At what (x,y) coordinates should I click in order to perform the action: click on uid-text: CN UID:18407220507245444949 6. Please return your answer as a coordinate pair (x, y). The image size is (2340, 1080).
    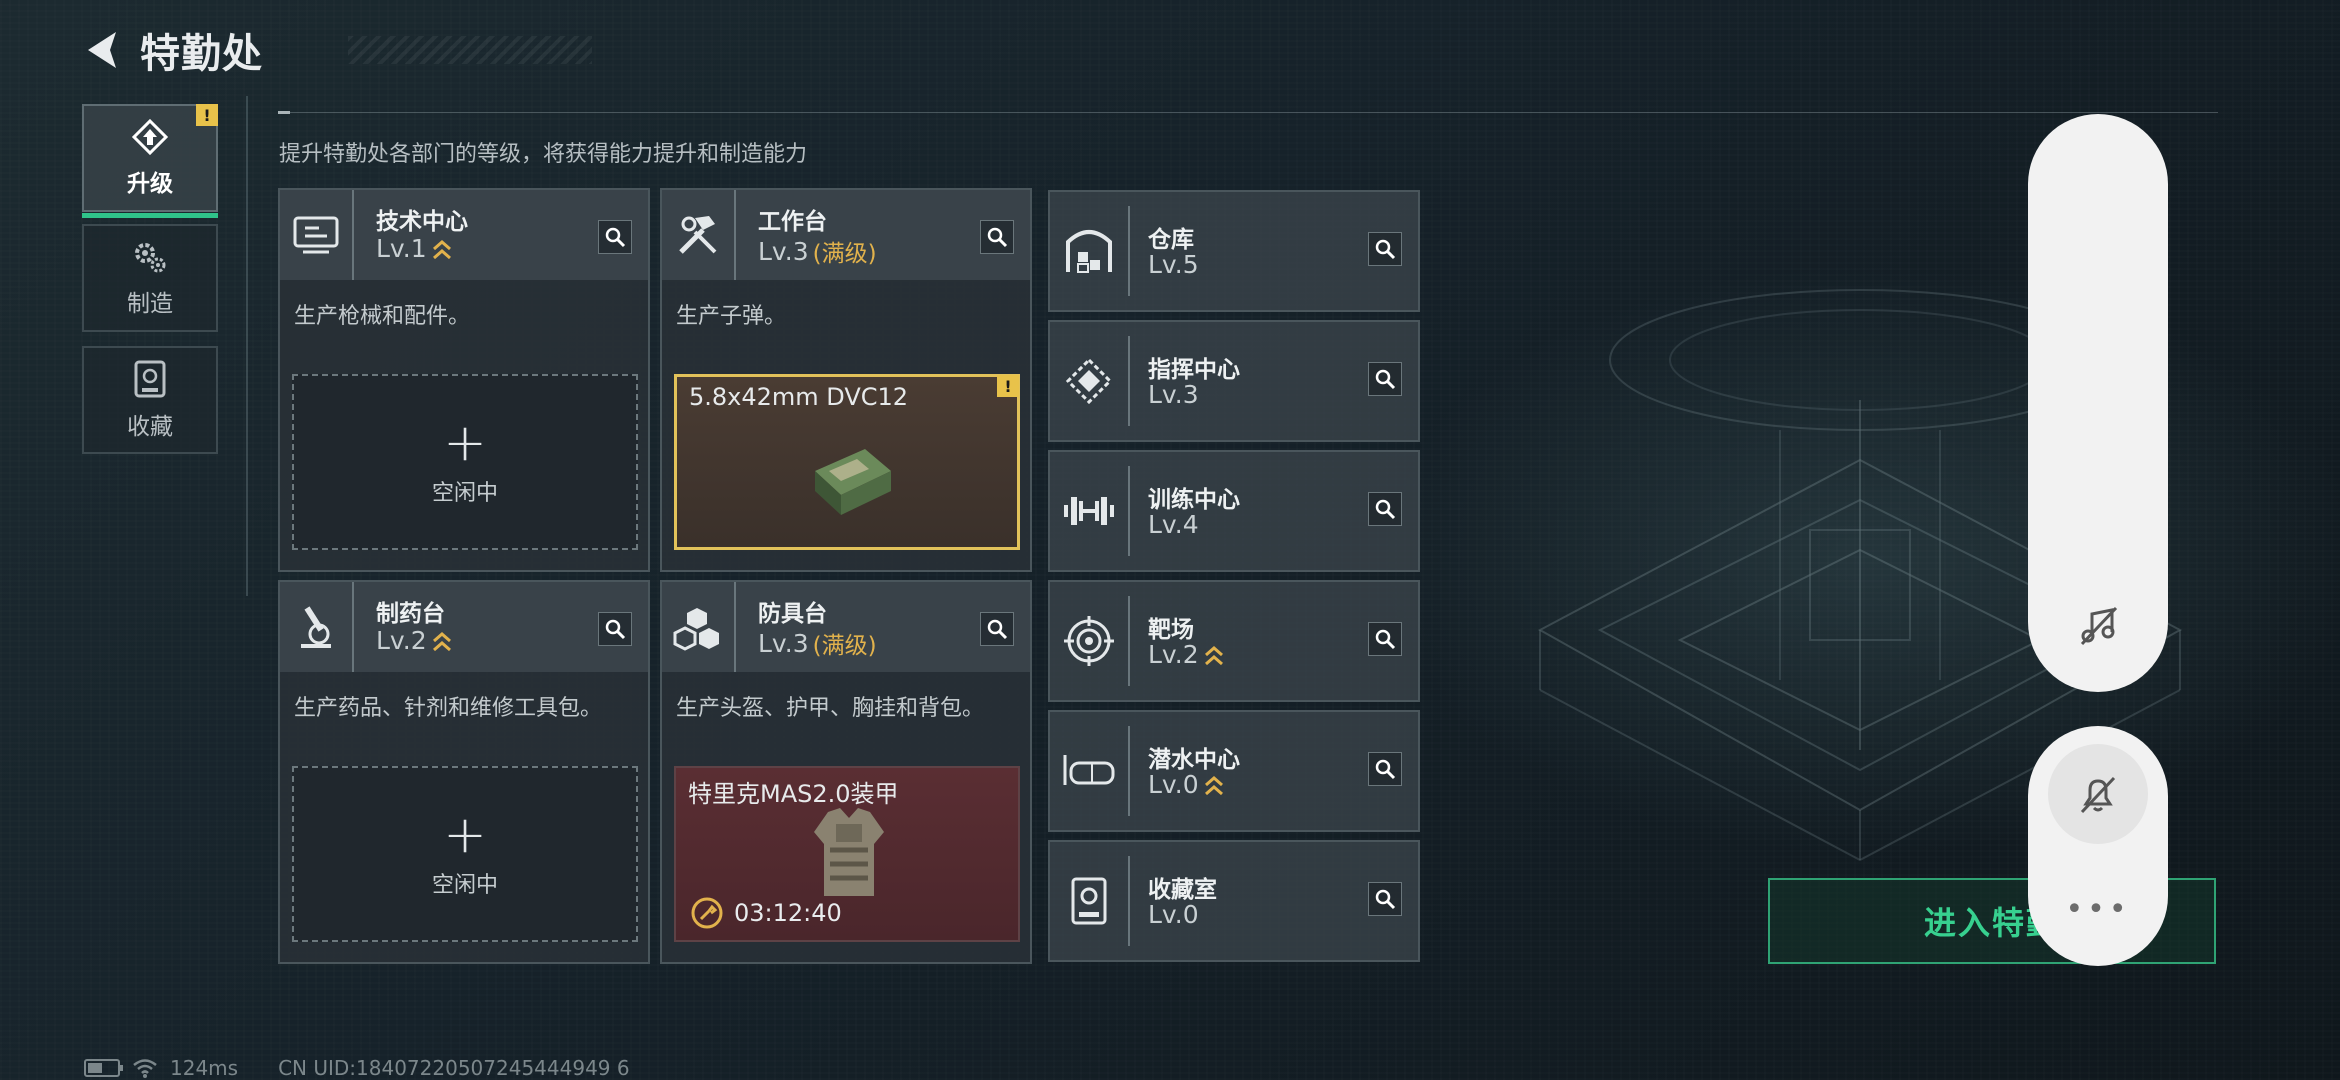
    Looking at the image, I should click on (454, 1068).